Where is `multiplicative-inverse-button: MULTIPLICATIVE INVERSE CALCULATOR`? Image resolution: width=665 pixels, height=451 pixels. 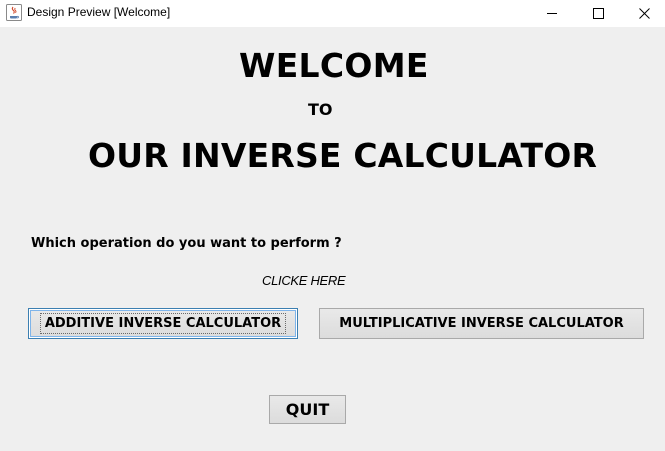 multiplicative-inverse-button: MULTIPLICATIVE INVERSE CALCULATOR is located at coordinates (481, 323).